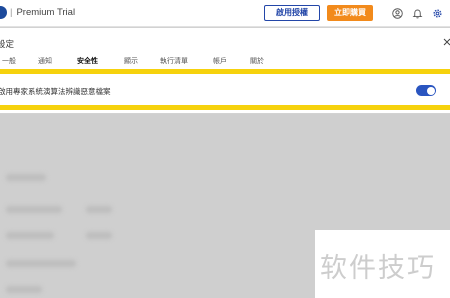 This screenshot has width=450, height=298. What do you see at coordinates (225, 13) in the screenshot?
I see `top-bar: | Premium Trial 啟用授權 立即購買` at bounding box center [225, 13].